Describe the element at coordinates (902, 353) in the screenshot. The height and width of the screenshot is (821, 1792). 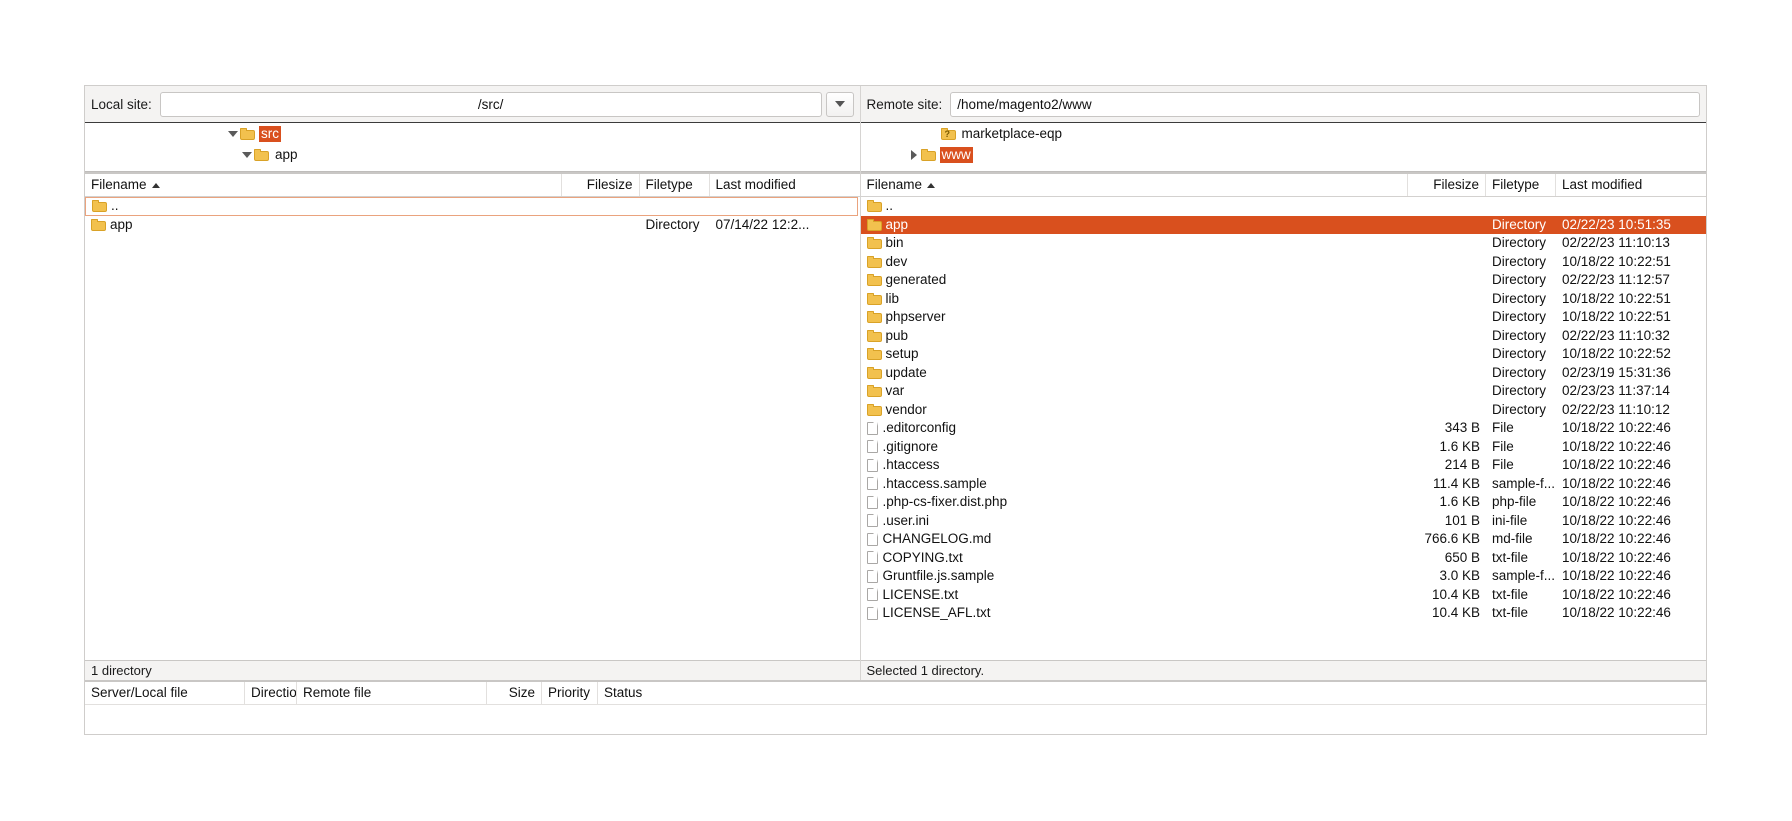
I see `file-name: setup` at that location.